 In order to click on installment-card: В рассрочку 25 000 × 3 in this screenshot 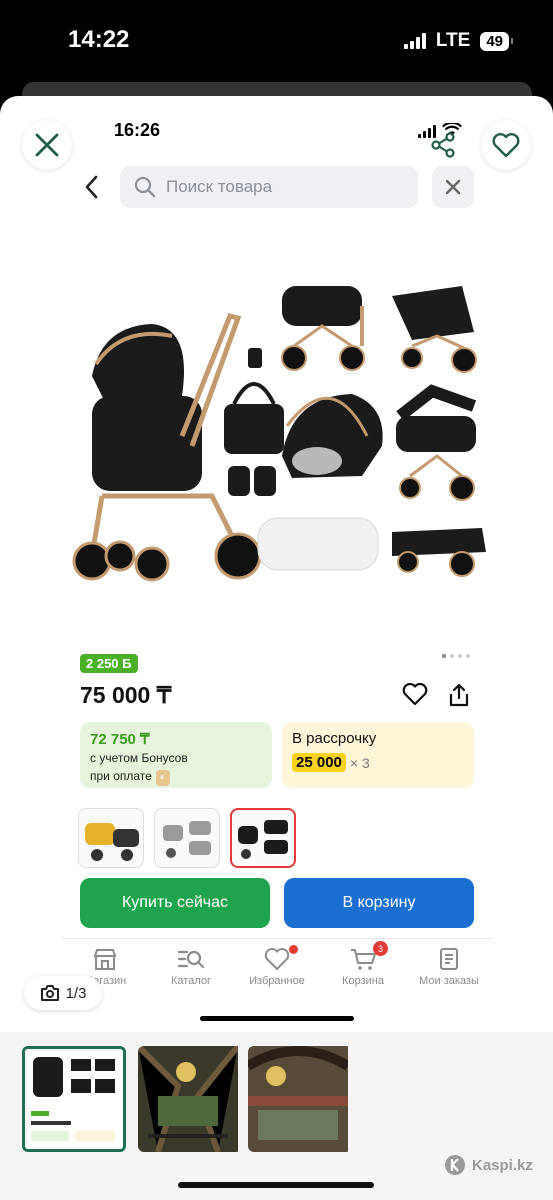, I will do `click(378, 755)`.